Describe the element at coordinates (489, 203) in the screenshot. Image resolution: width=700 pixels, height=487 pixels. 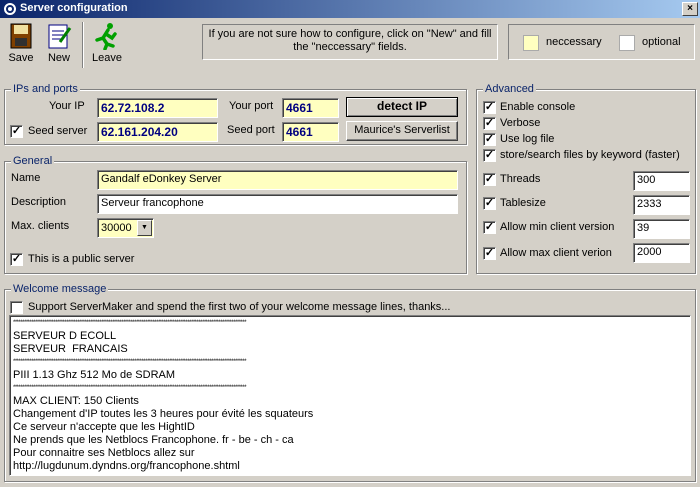
I see `tablesize-checkbox: ✓` at that location.